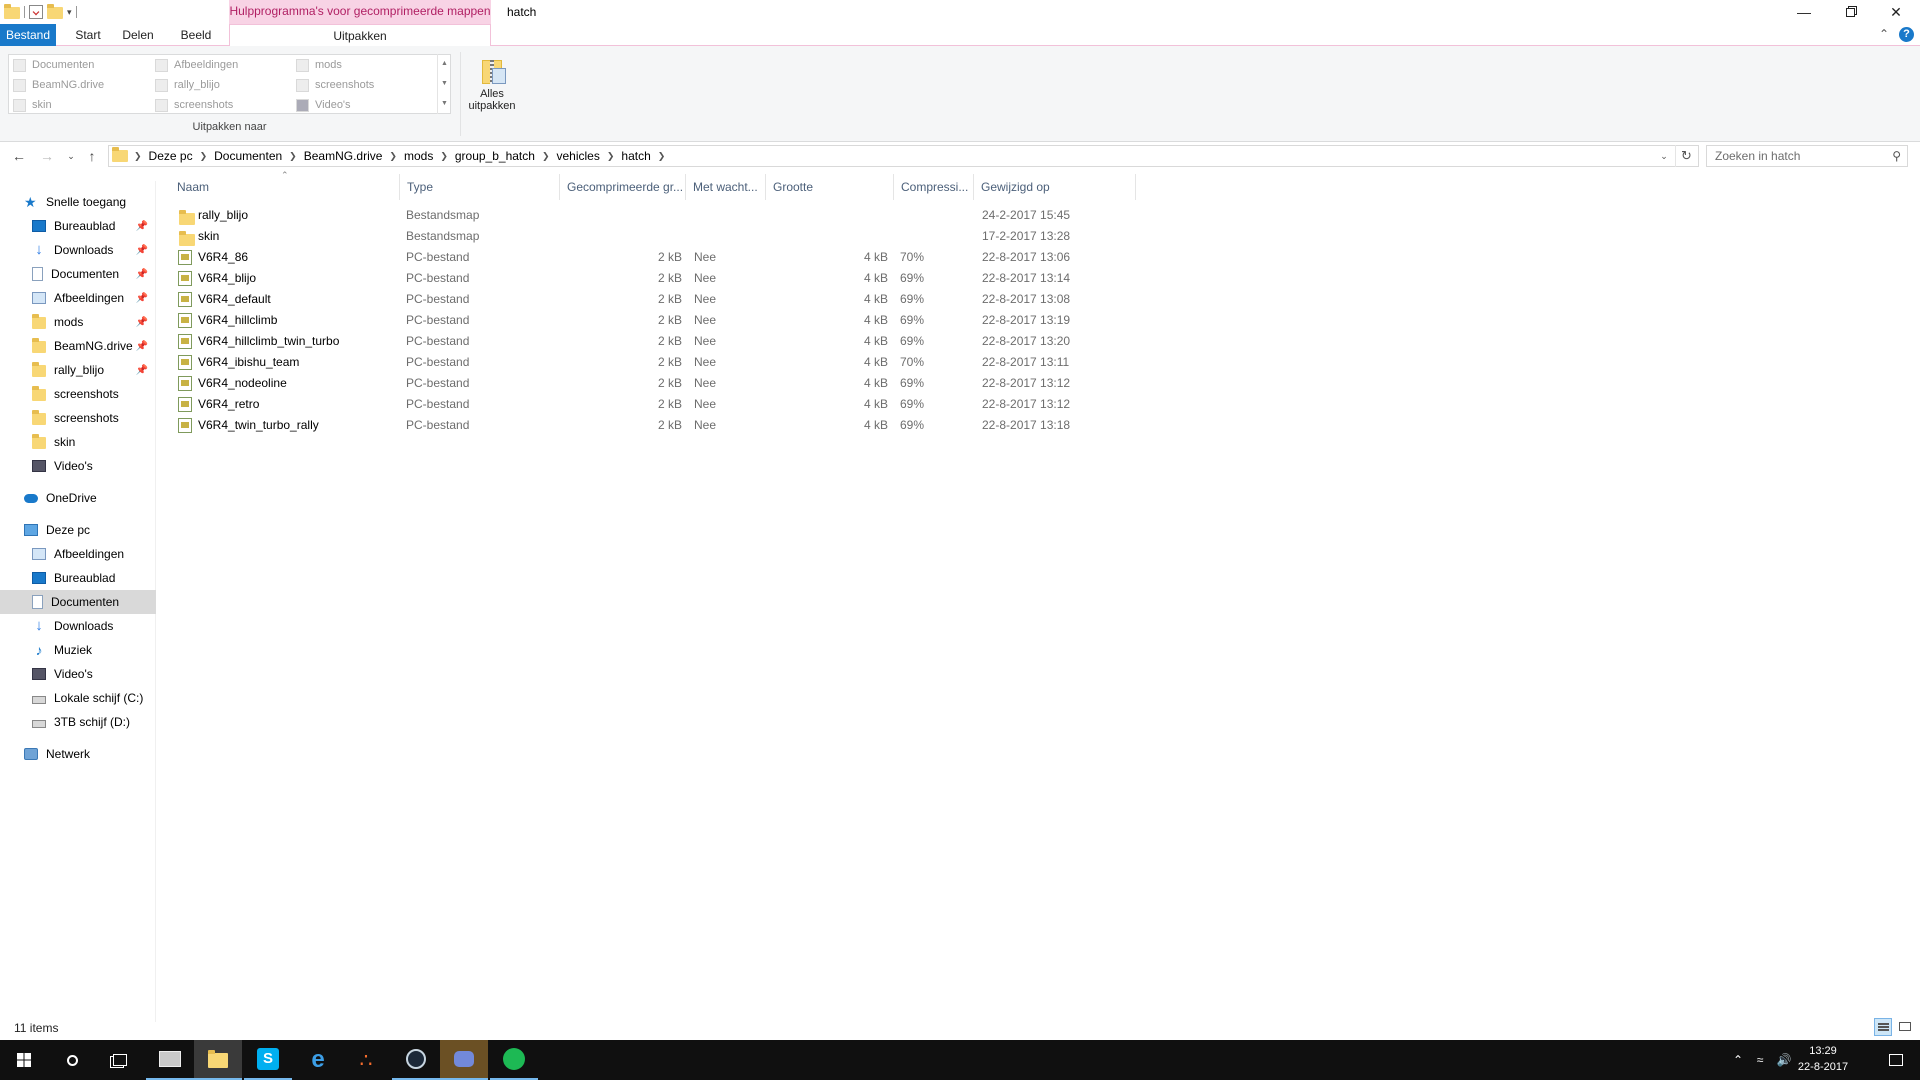 The width and height of the screenshot is (1920, 1080). Describe the element at coordinates (343, 156) in the screenshot. I see `breadcrumb-item: BeamNG.drive` at that location.